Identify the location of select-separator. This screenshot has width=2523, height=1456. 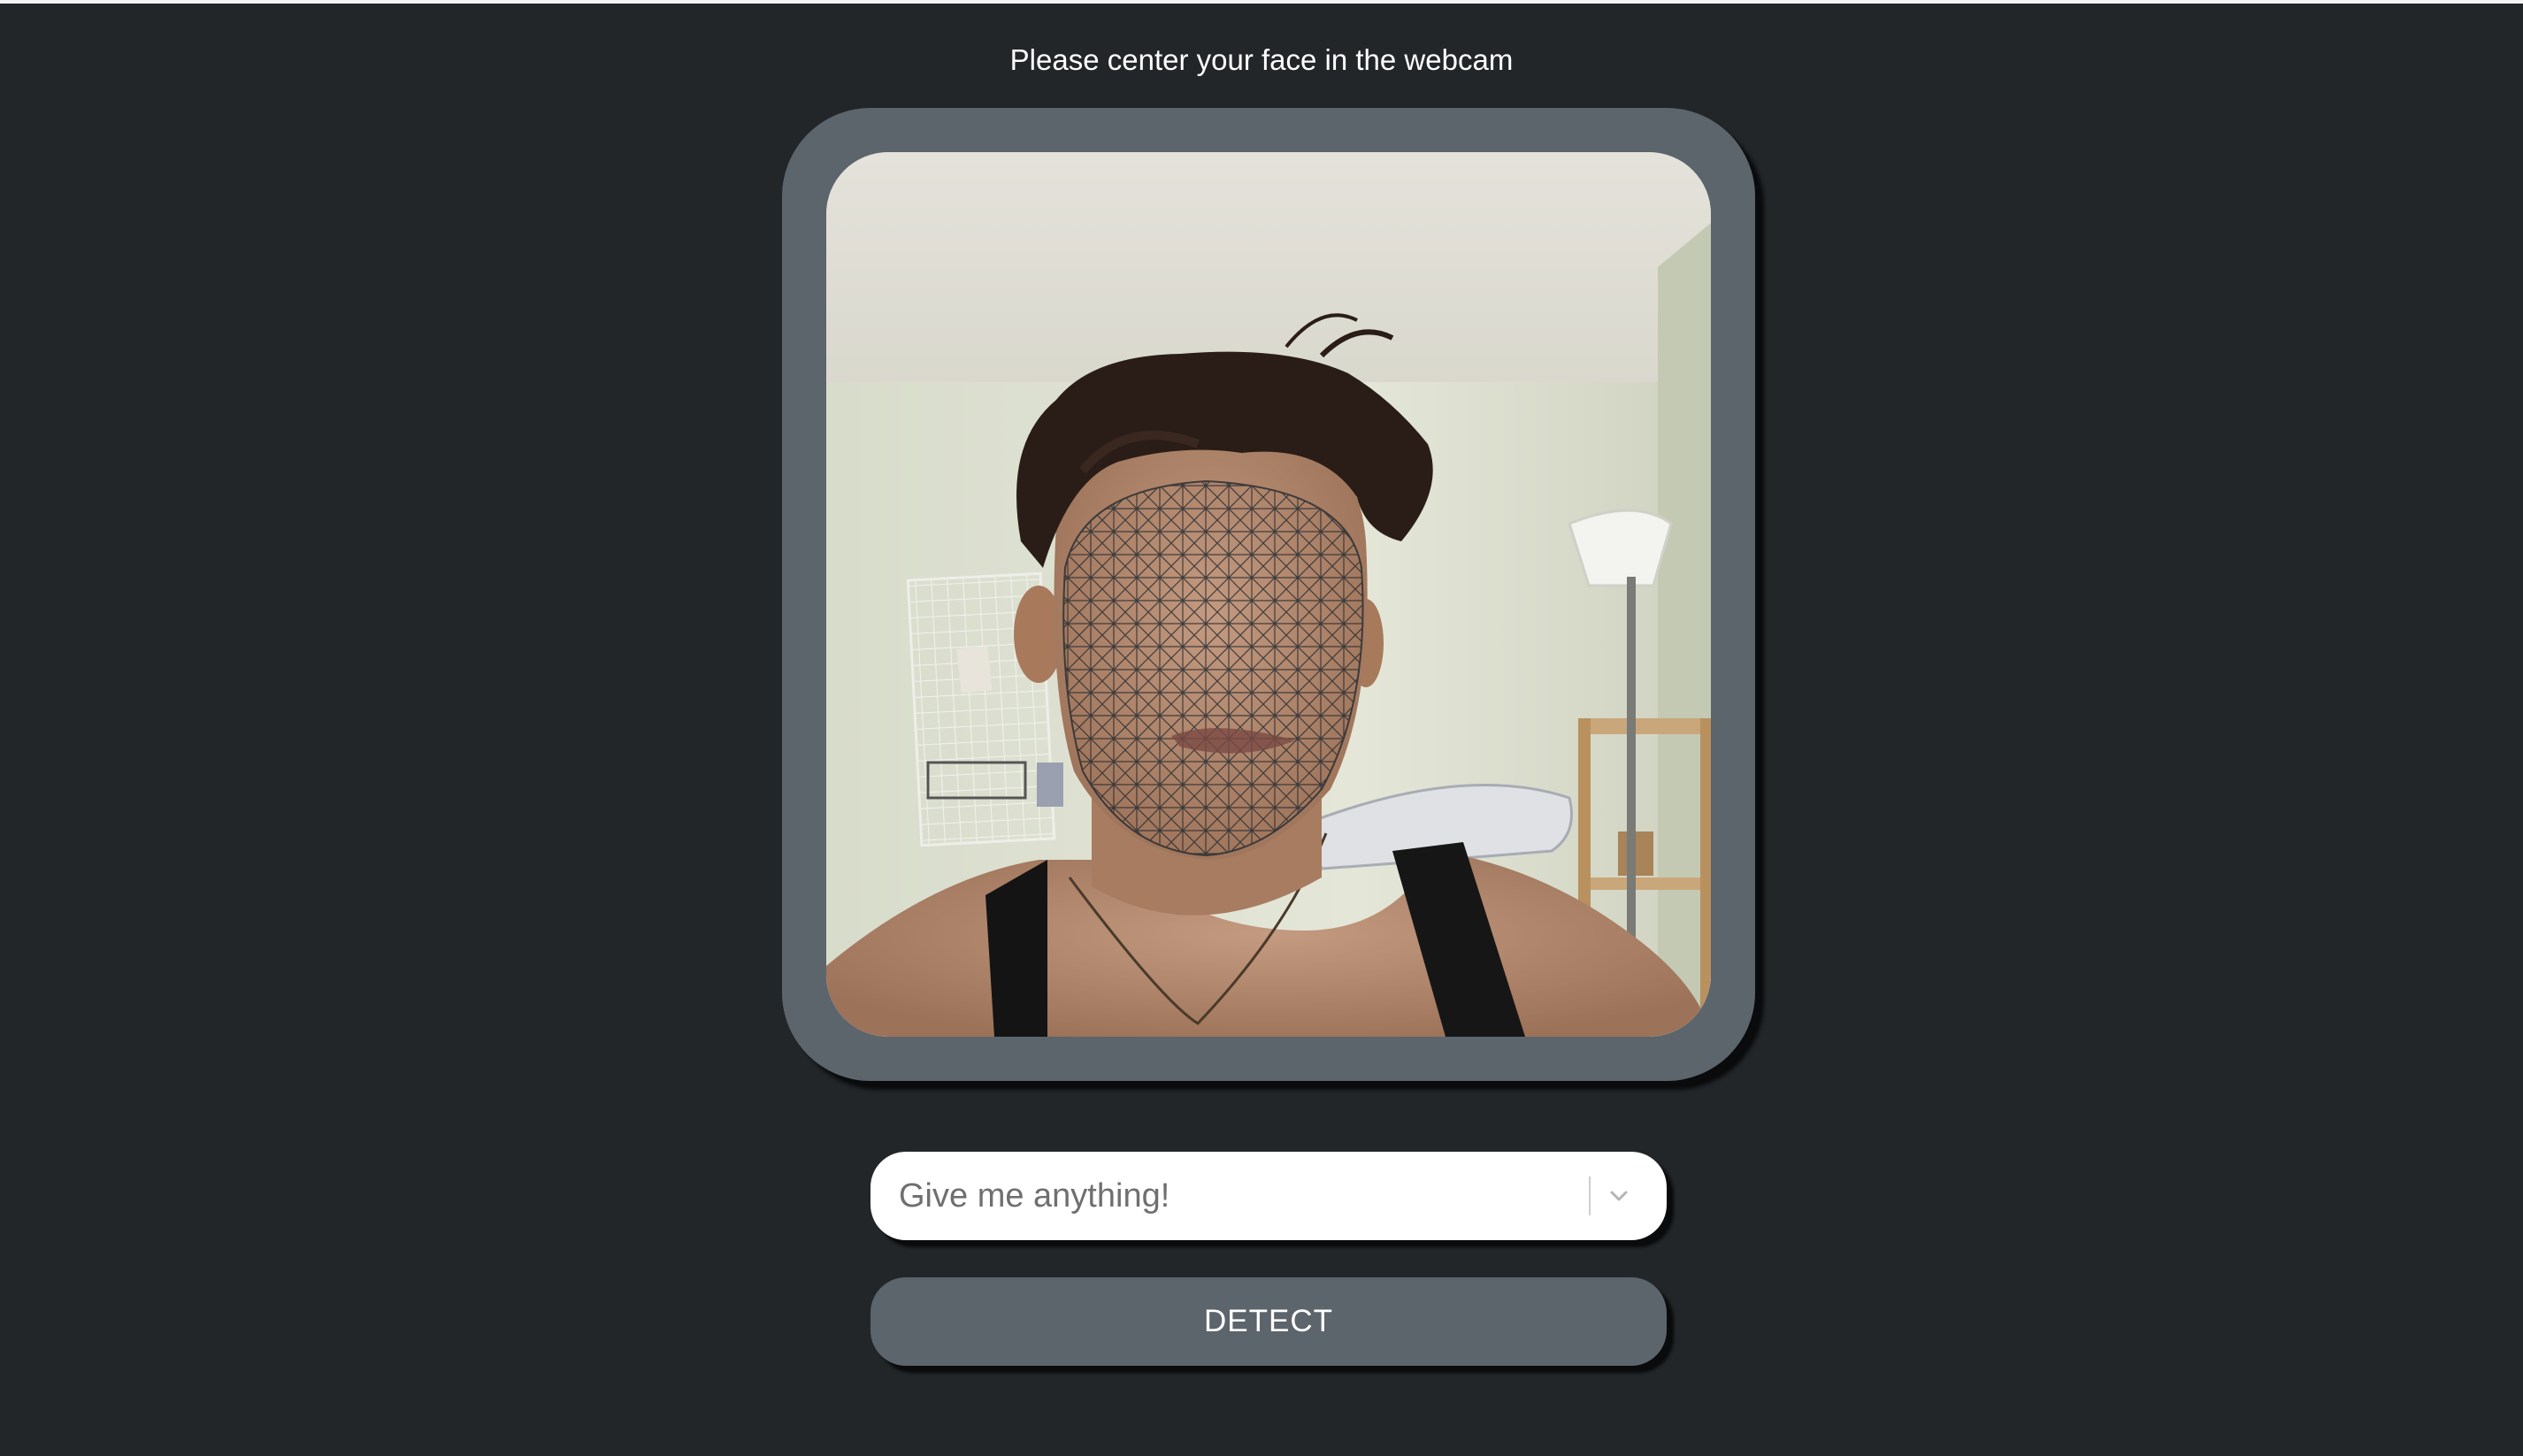
(1590, 1195).